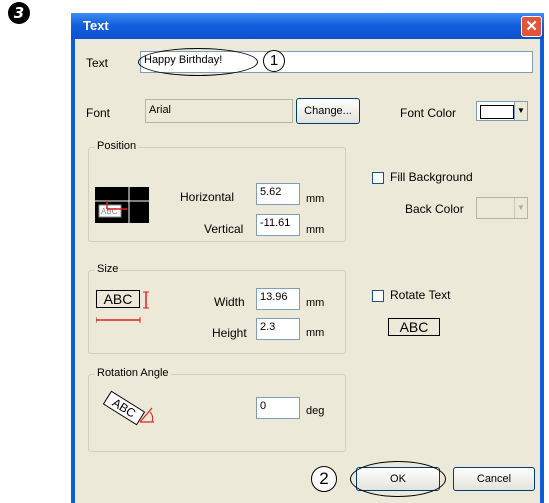 This screenshot has width=549, height=503. What do you see at coordinates (315, 333) in the screenshot?
I see `height-unit: mm` at bounding box center [315, 333].